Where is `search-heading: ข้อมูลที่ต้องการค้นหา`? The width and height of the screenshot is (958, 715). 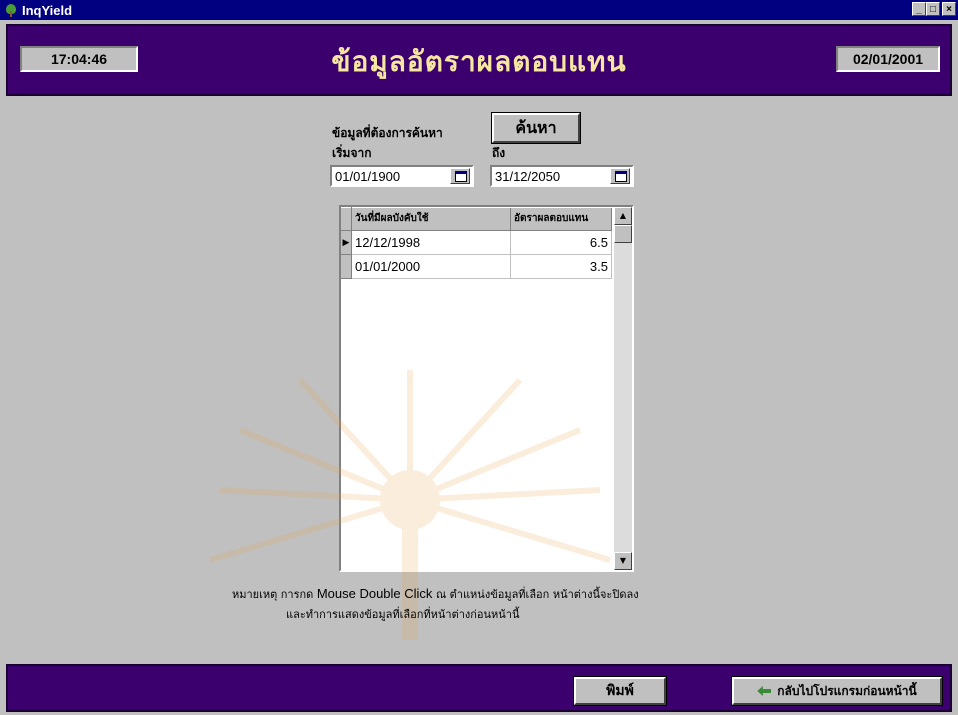 search-heading: ข้อมูลที่ต้องการค้นหา is located at coordinates (387, 133).